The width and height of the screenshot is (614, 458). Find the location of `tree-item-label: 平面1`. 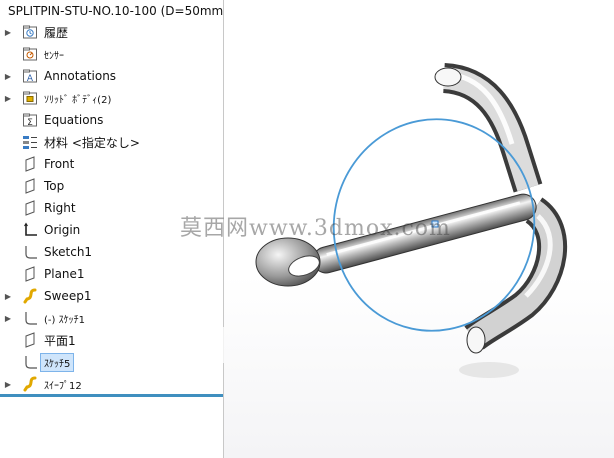

tree-item-label: 平面1 is located at coordinates (60, 340).